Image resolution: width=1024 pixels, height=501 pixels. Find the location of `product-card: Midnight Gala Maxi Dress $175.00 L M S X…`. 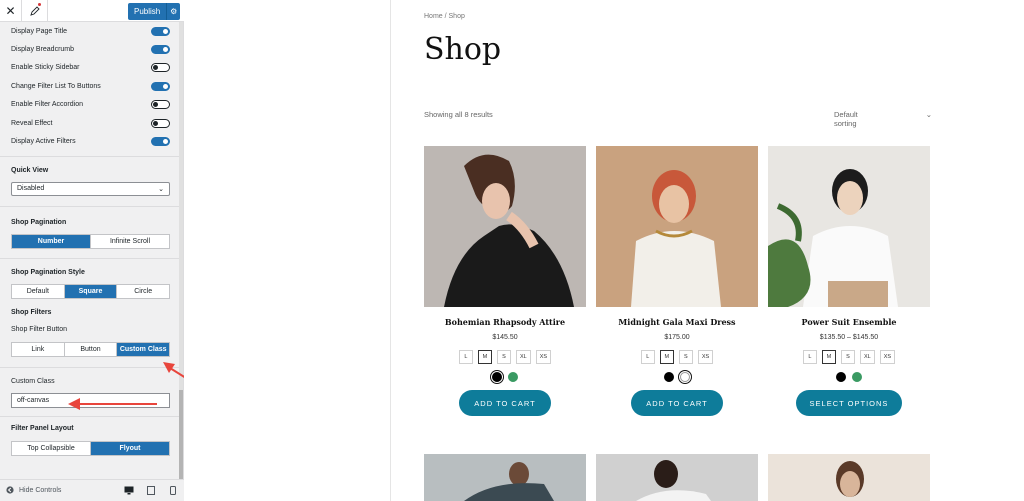

product-card: Midnight Gala Maxi Dress $175.00 L M S X… is located at coordinates (677, 281).